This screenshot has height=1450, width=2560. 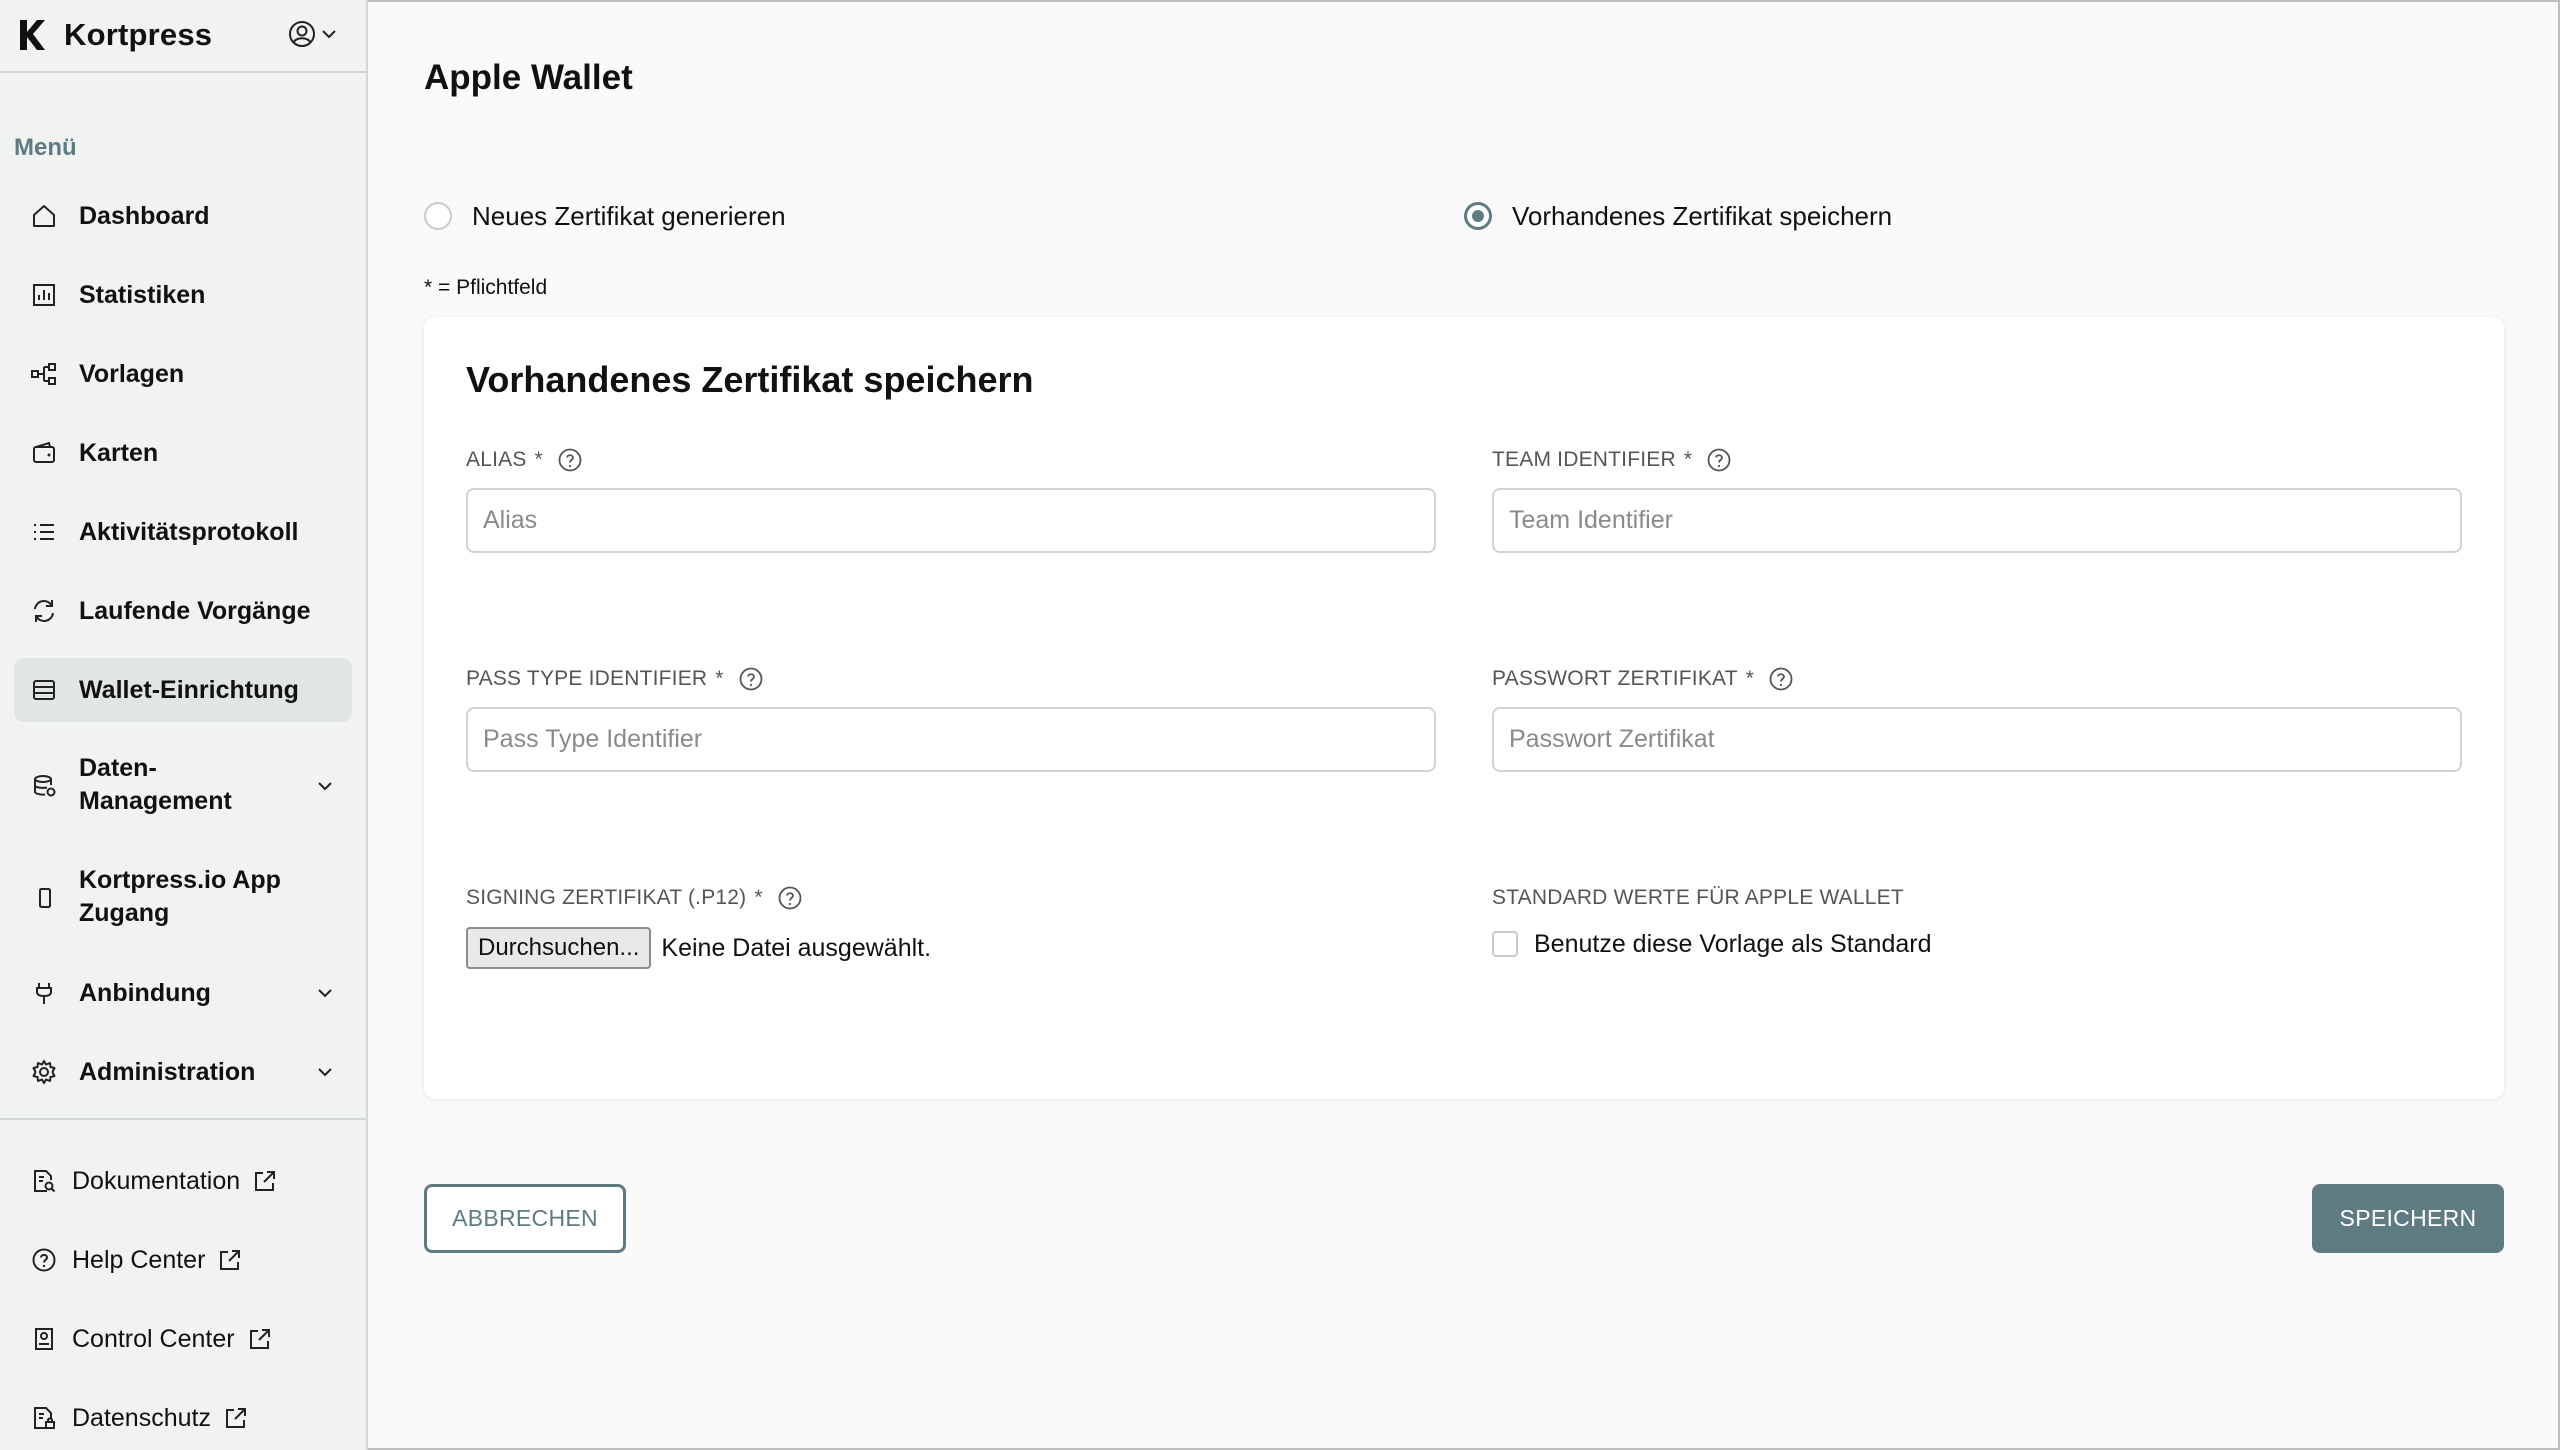 What do you see at coordinates (486, 287) in the screenshot?
I see `required-field-note: * = Pflichtfeld` at bounding box center [486, 287].